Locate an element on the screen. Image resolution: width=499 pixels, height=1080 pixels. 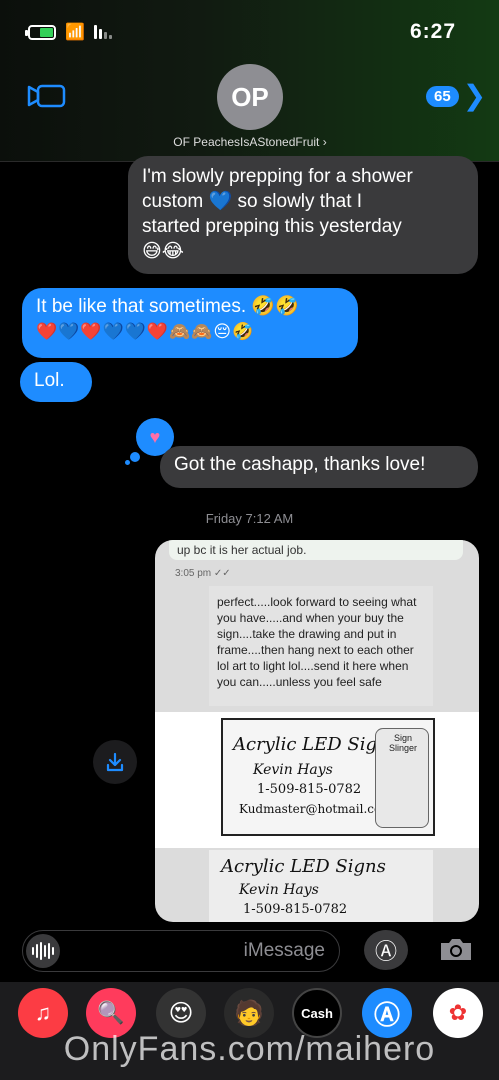
compose-bar: iMessage Ⓐ is located at coordinates (249, 952).